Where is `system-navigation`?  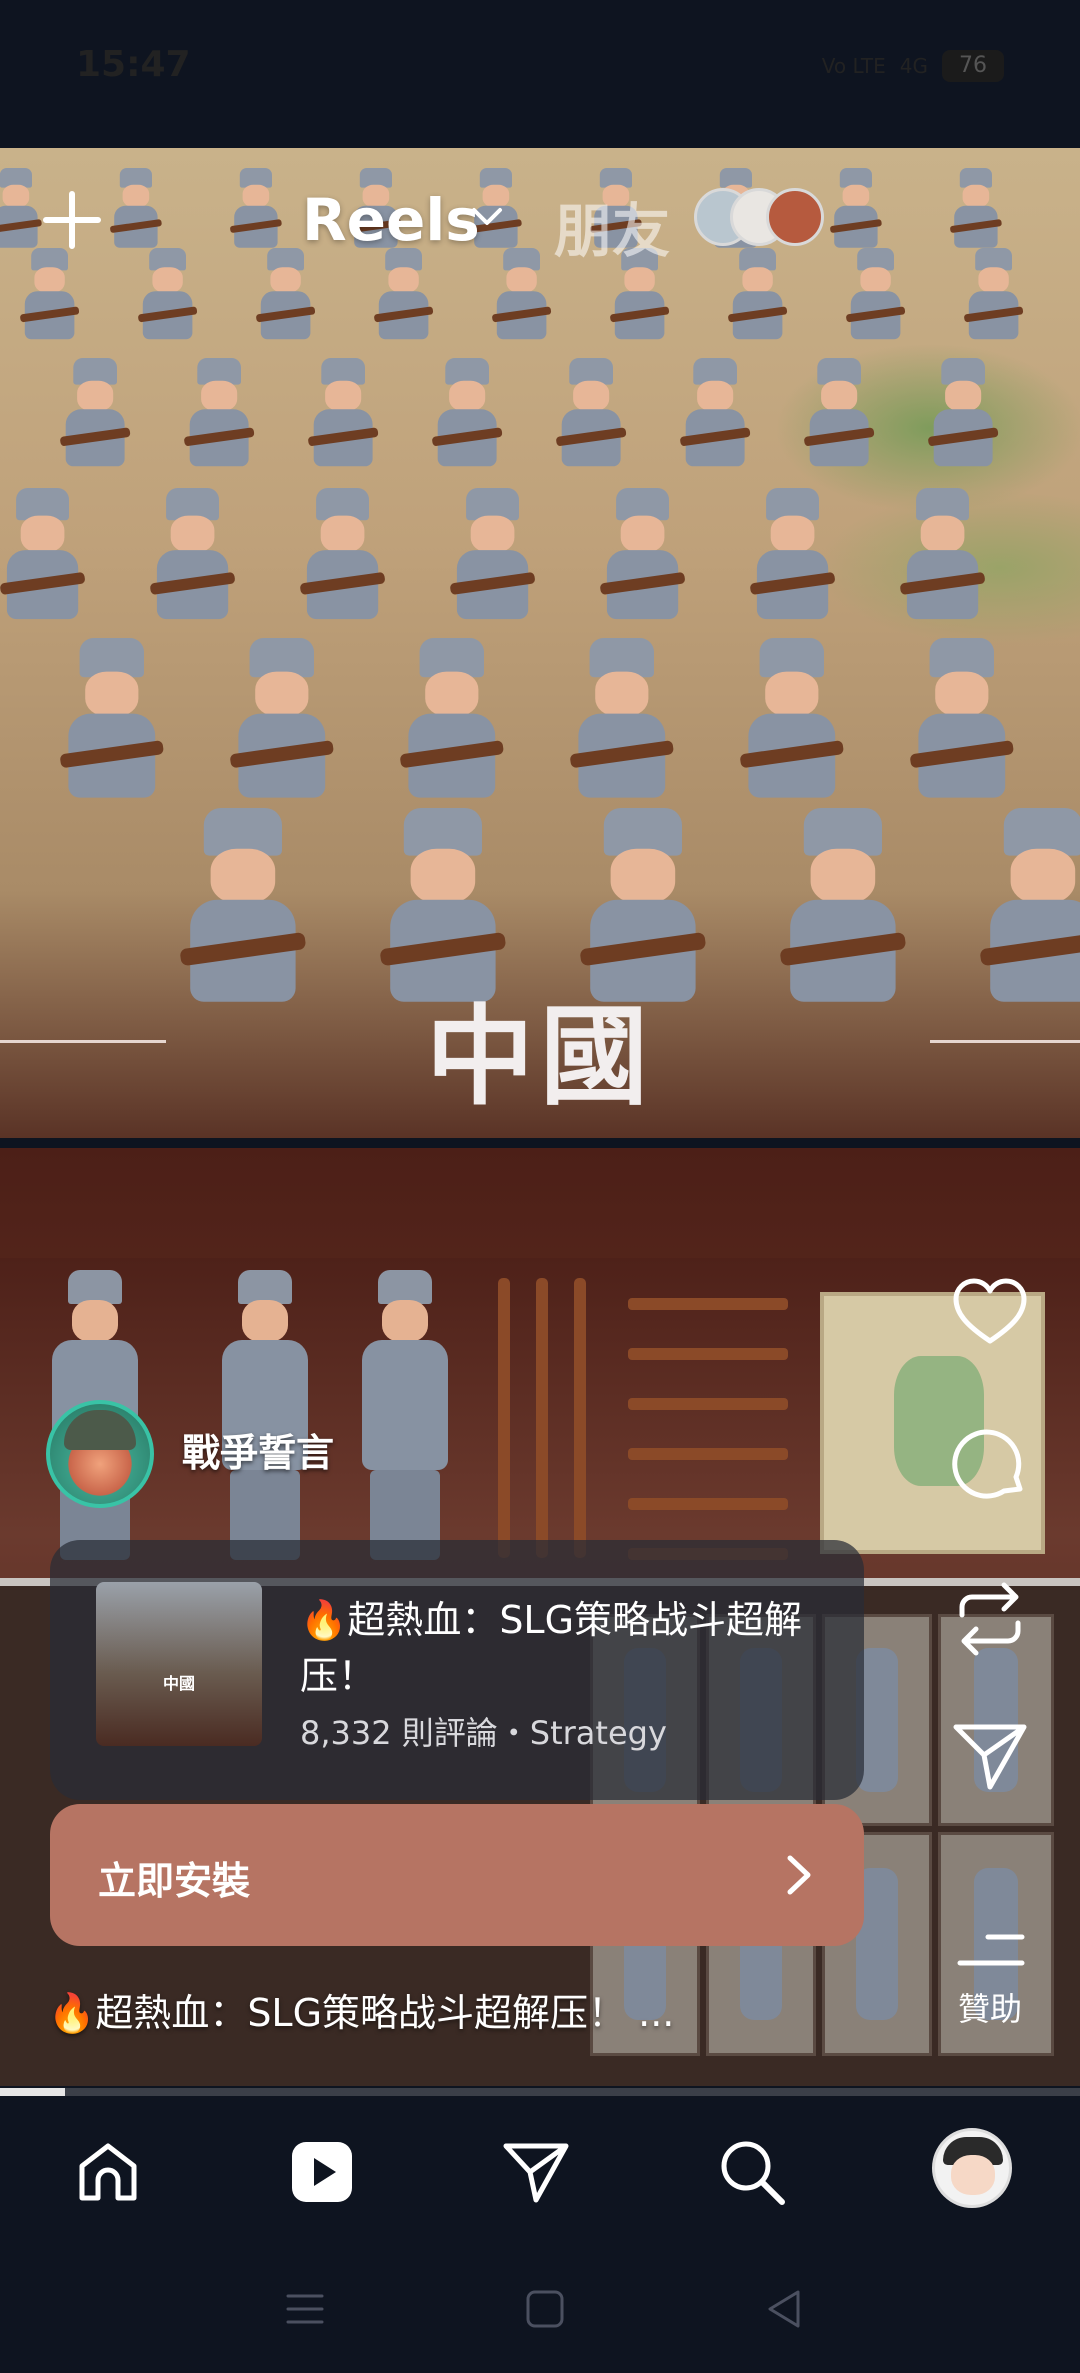
system-navigation is located at coordinates (540, 2309).